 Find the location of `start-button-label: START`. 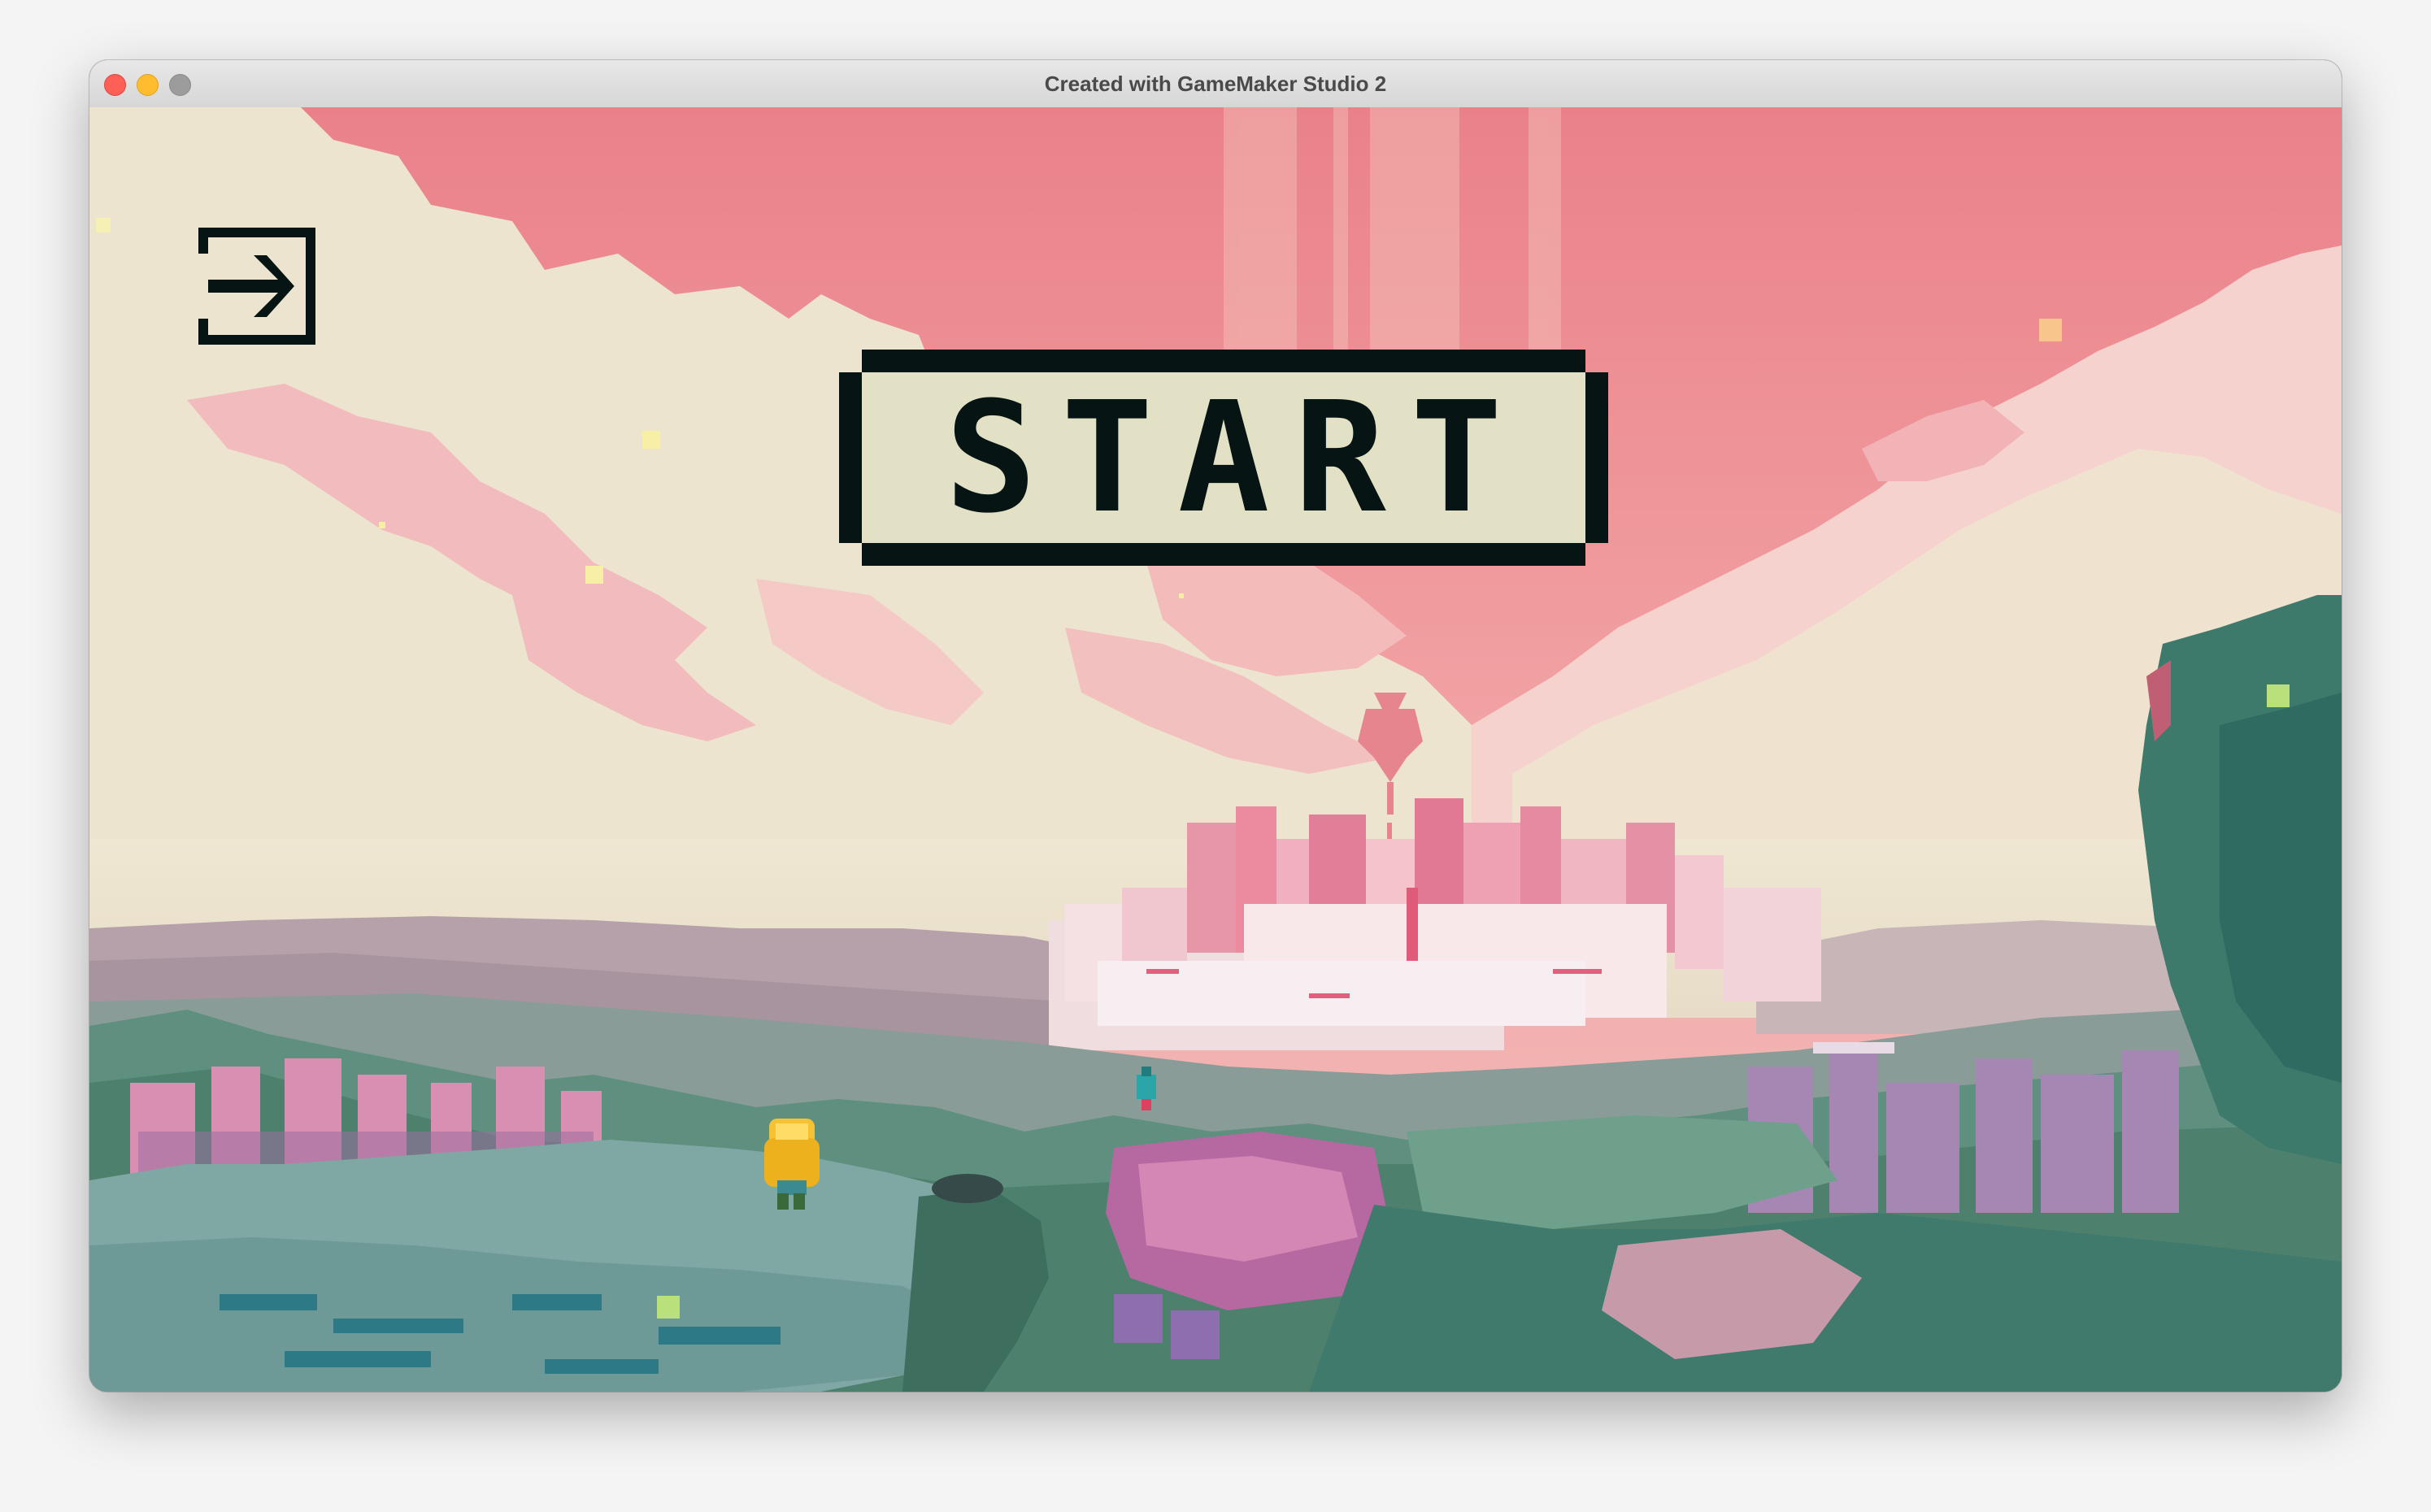

start-button-label: START is located at coordinates (1236, 457).